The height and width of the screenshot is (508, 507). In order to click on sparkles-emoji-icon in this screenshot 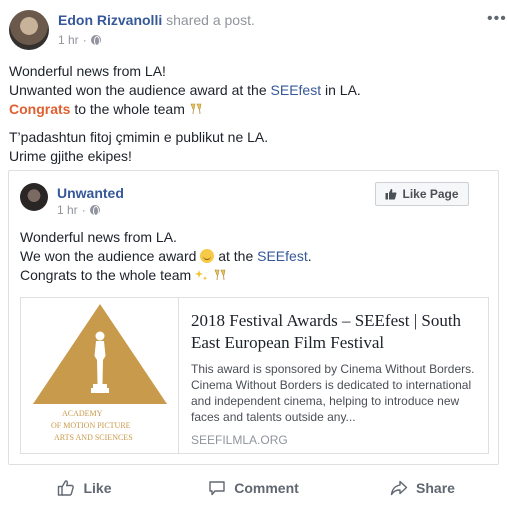, I will do `click(201, 275)`.